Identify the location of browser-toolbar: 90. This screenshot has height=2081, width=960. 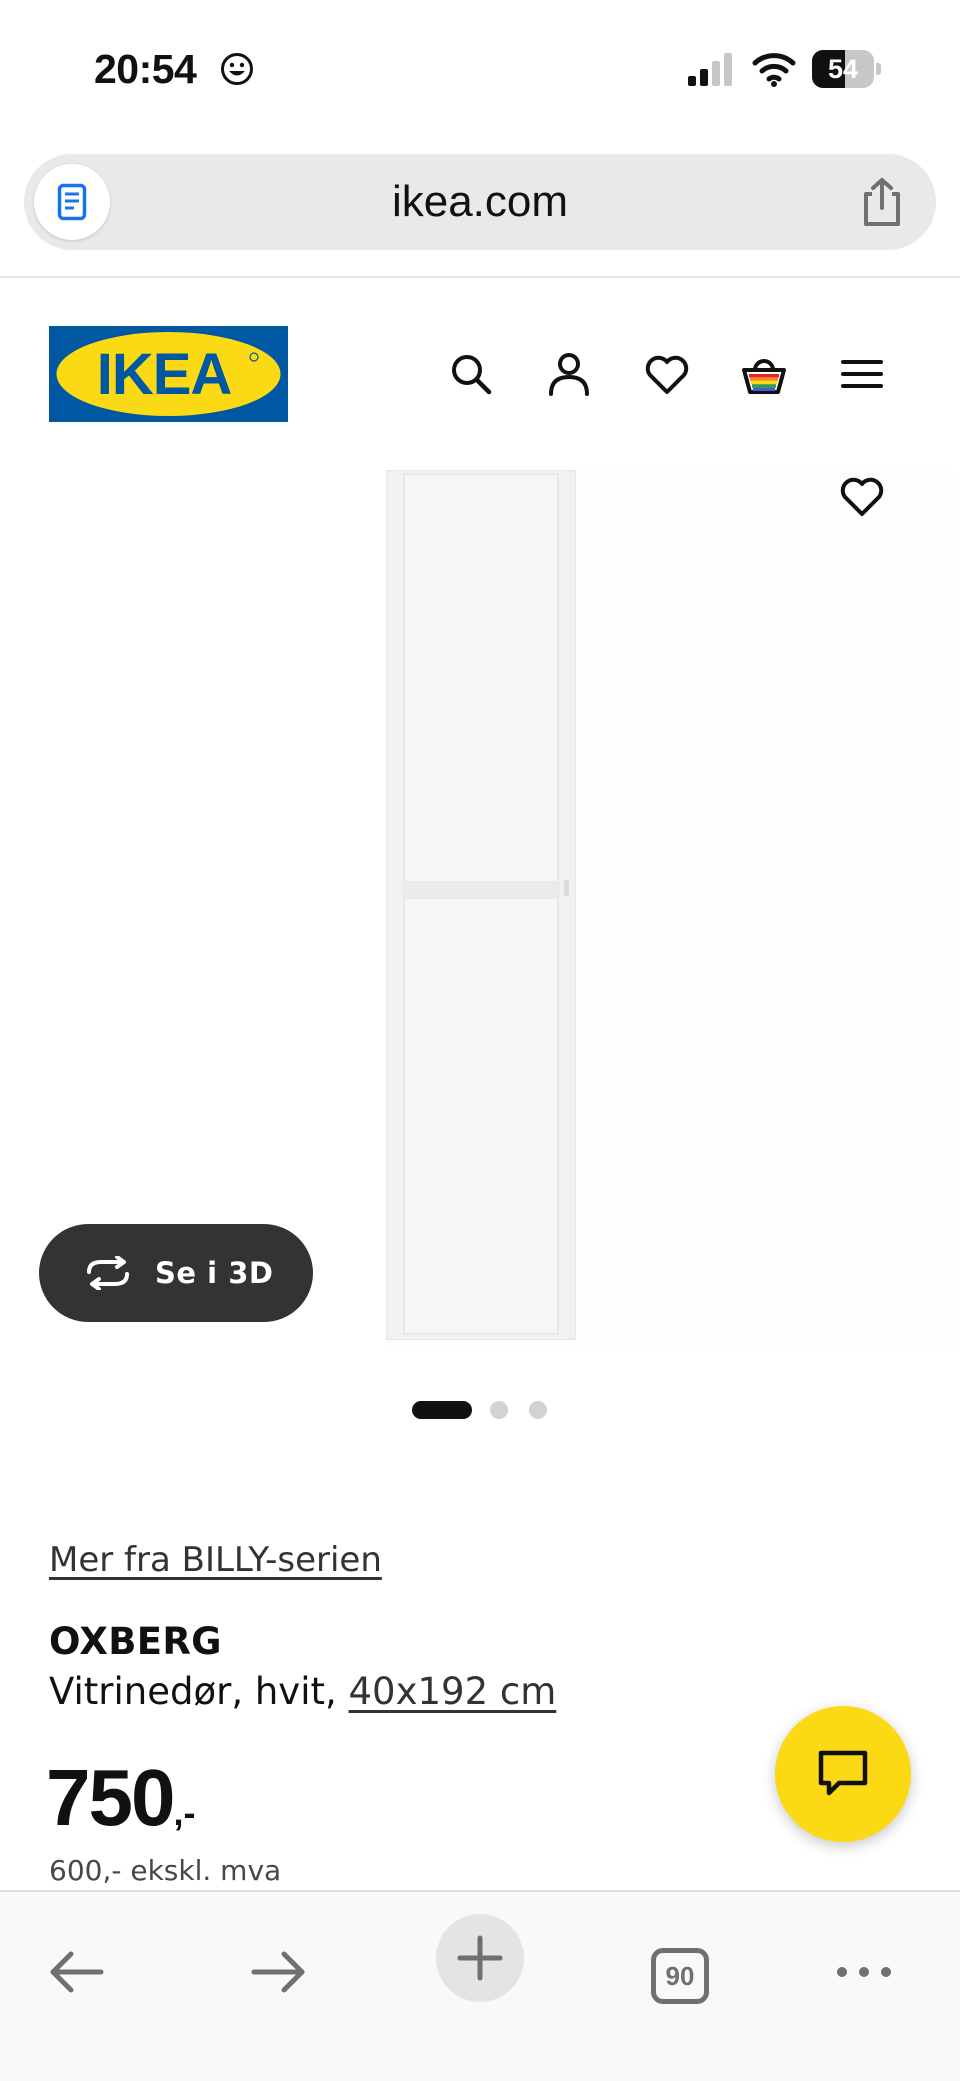
(480, 1985).